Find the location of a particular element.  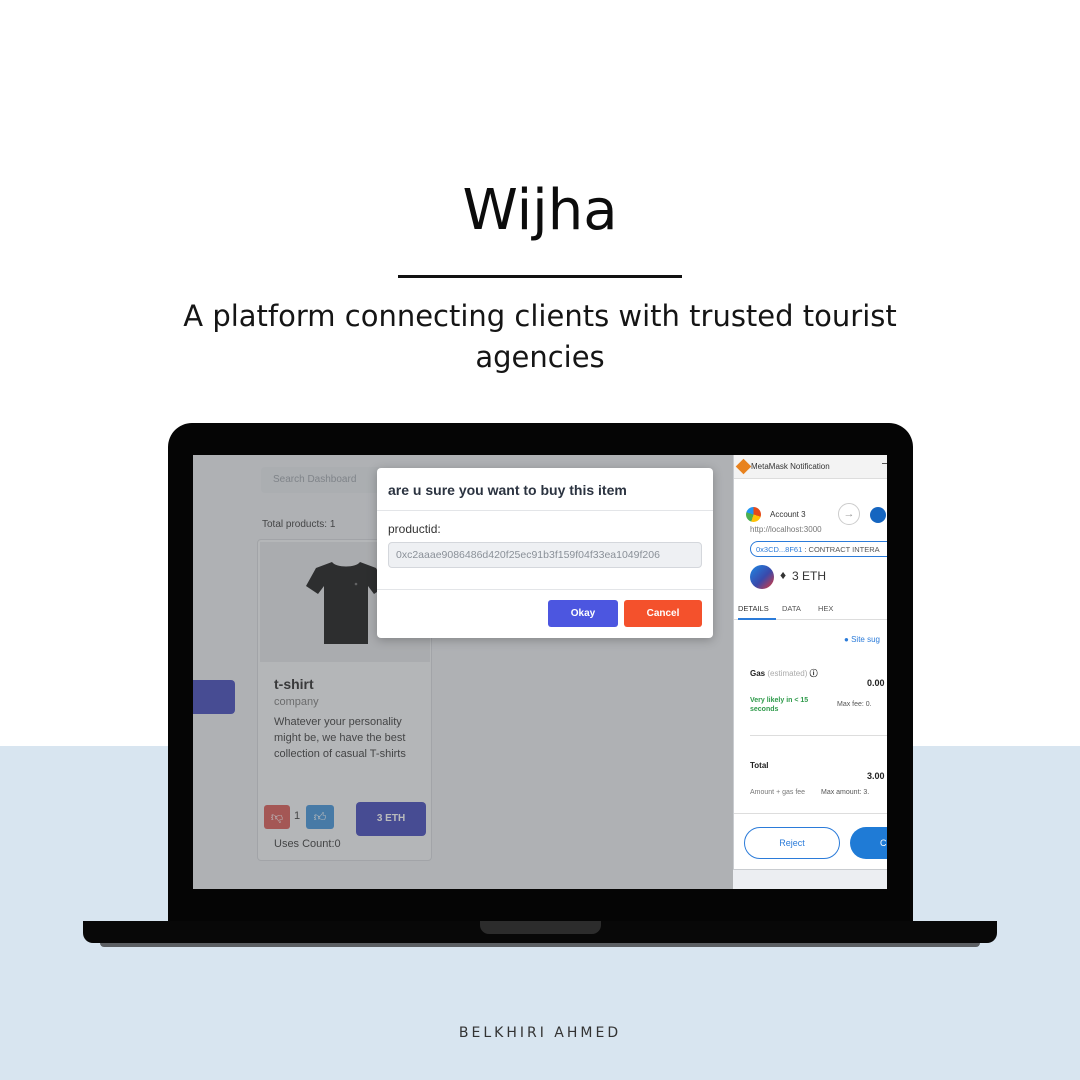

divider is located at coordinates (818, 735).